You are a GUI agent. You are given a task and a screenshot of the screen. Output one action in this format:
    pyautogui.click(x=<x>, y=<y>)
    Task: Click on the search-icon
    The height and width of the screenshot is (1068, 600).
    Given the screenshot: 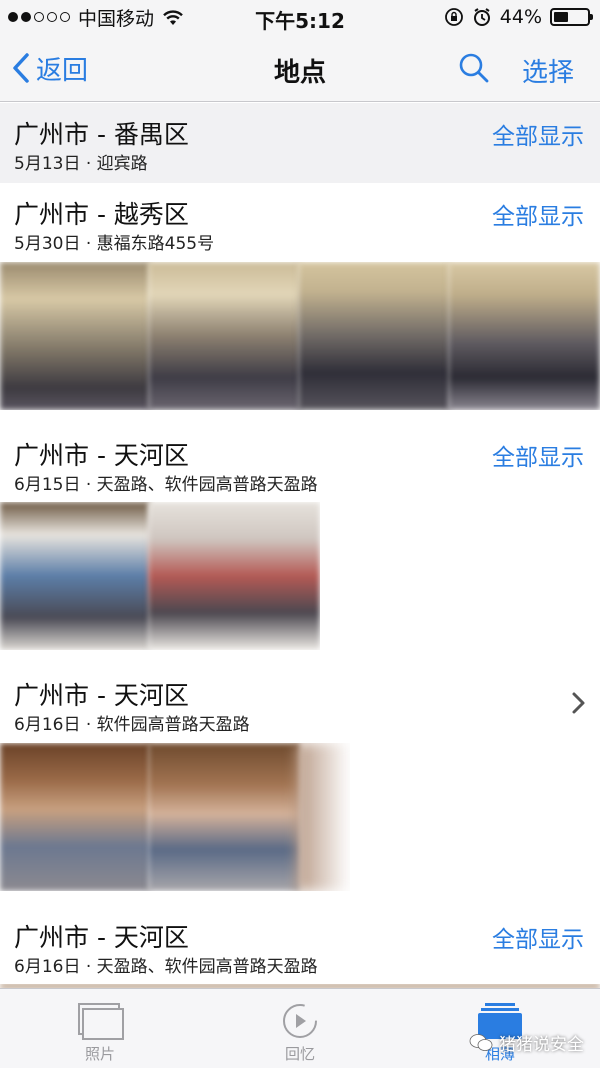 What is the action you would take?
    pyautogui.click(x=474, y=68)
    